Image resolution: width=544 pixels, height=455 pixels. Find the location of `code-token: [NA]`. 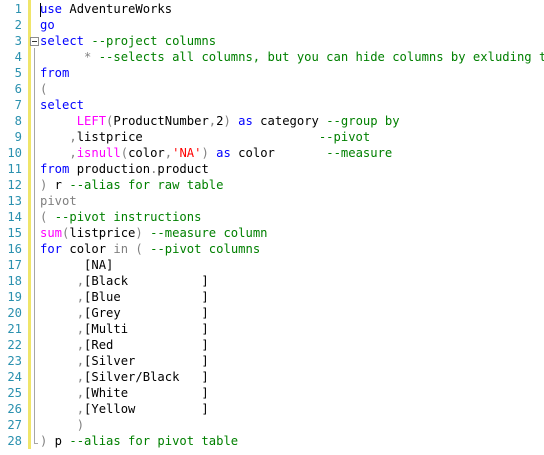

code-token: [NA] is located at coordinates (77, 265).